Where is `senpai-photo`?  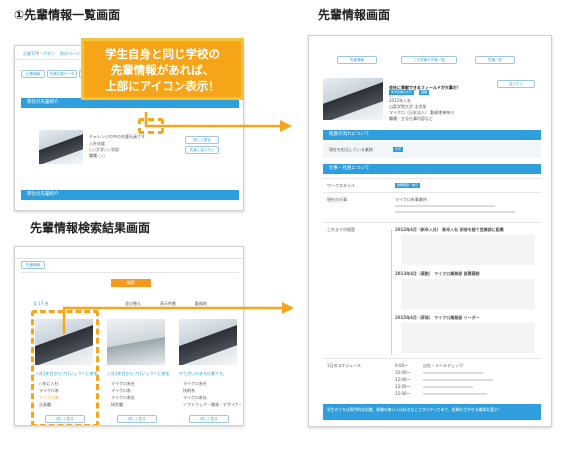 senpai-photo is located at coordinates (61, 147).